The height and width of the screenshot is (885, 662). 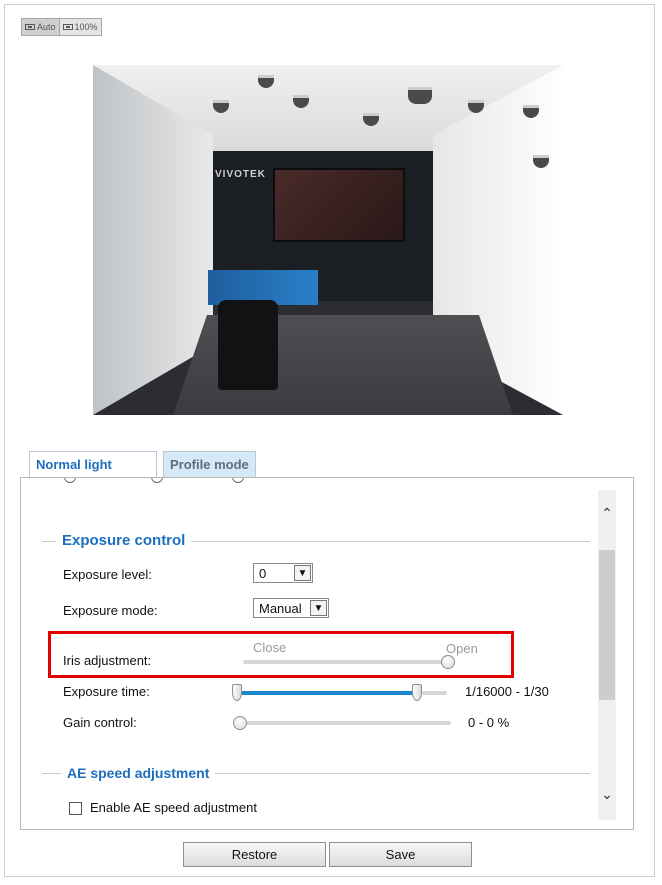 I want to click on panel-scrollbar: ⌃ ⌄, so click(x=607, y=655).